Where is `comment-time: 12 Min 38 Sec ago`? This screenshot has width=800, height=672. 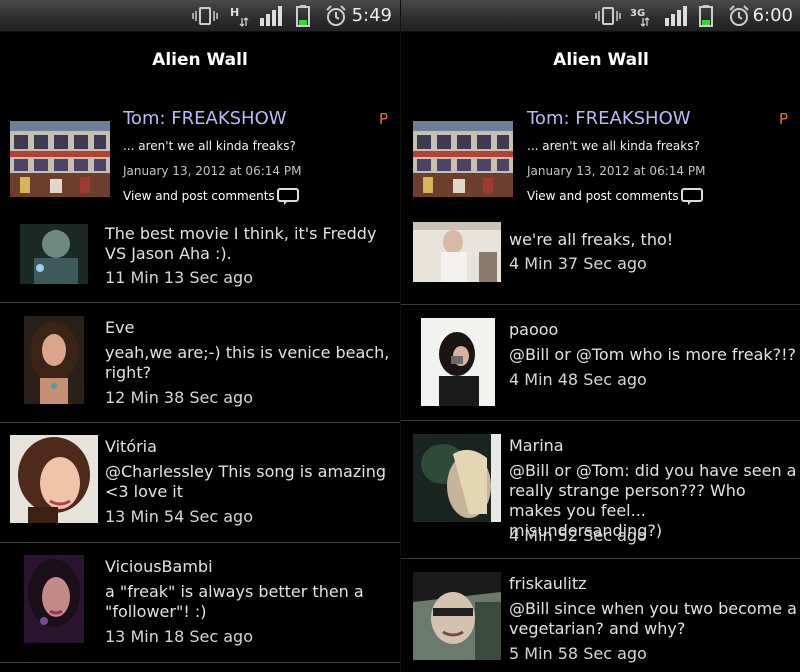
comment-time: 12 Min 38 Sec ago is located at coordinates (179, 397).